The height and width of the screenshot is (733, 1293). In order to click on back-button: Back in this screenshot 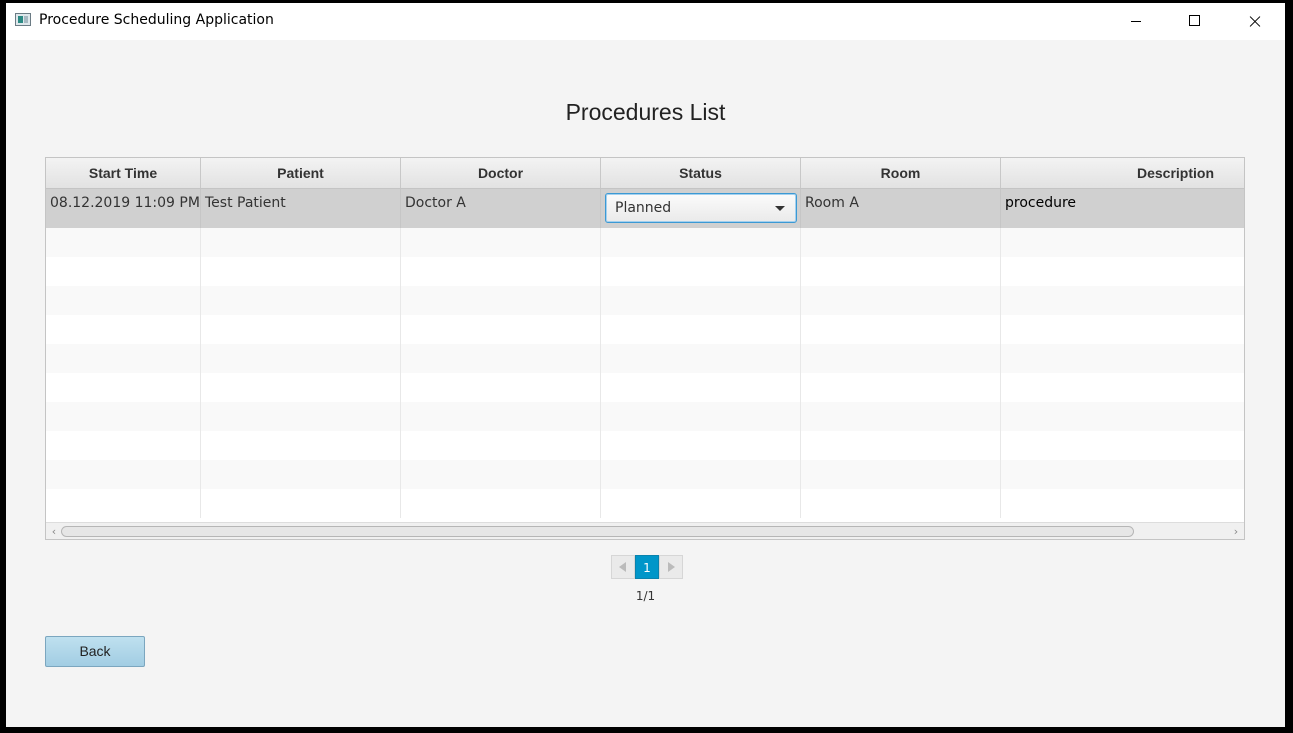, I will do `click(95, 651)`.